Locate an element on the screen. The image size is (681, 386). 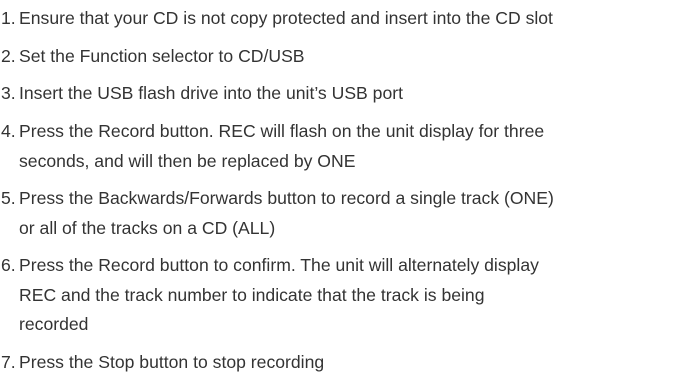
step-number: 5. is located at coordinates (8, 198).